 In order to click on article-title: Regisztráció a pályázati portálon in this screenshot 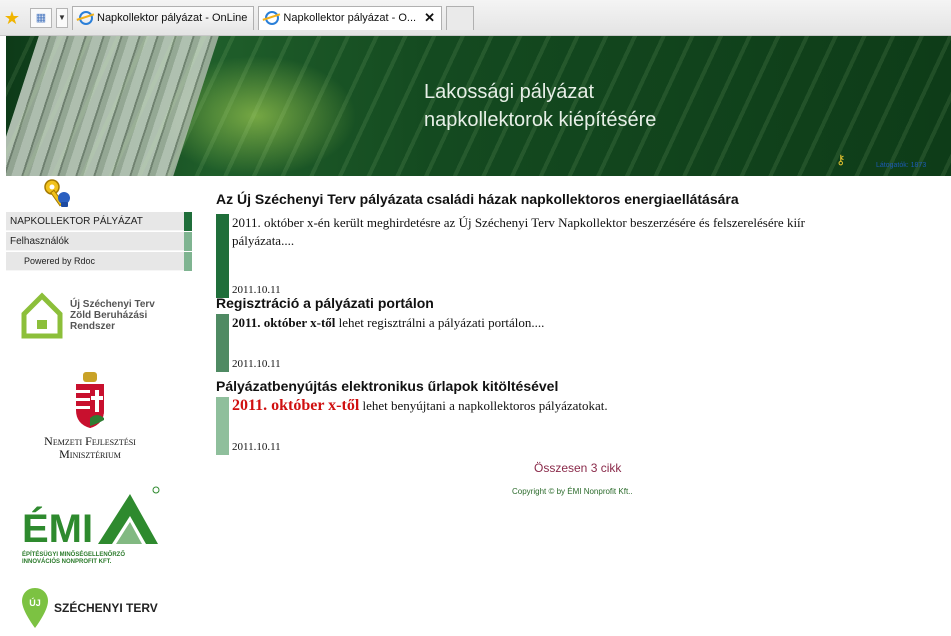, I will do `click(583, 303)`.